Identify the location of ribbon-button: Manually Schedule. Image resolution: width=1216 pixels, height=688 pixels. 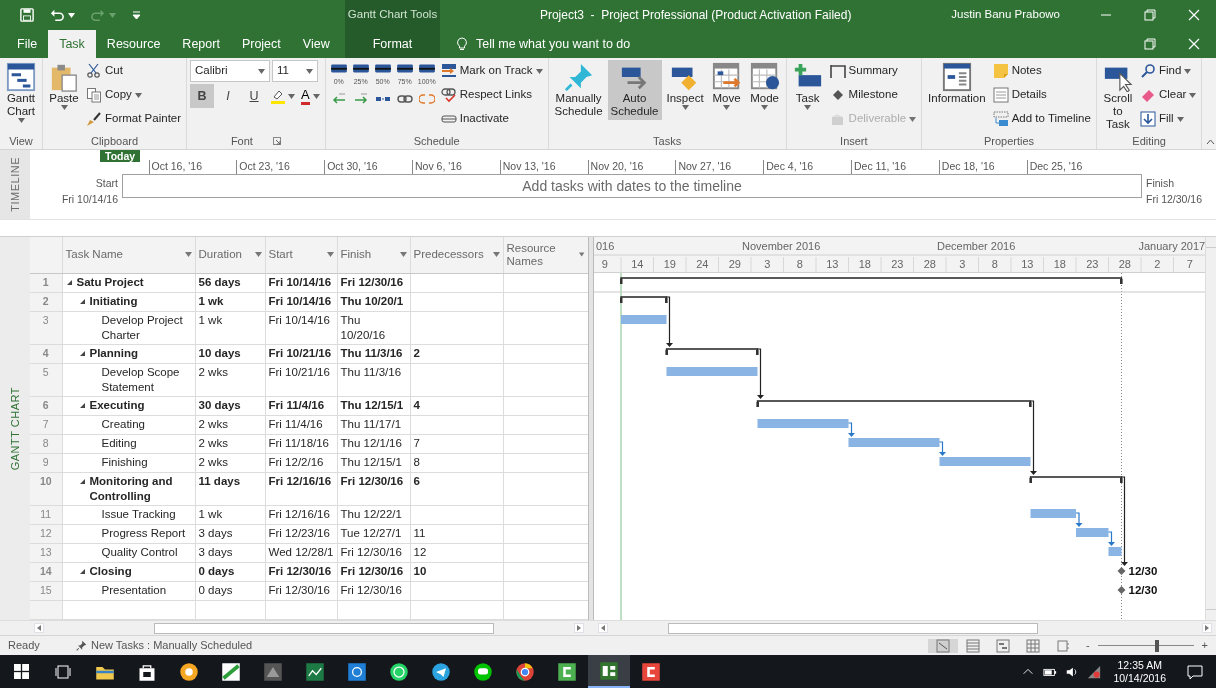
(578, 90).